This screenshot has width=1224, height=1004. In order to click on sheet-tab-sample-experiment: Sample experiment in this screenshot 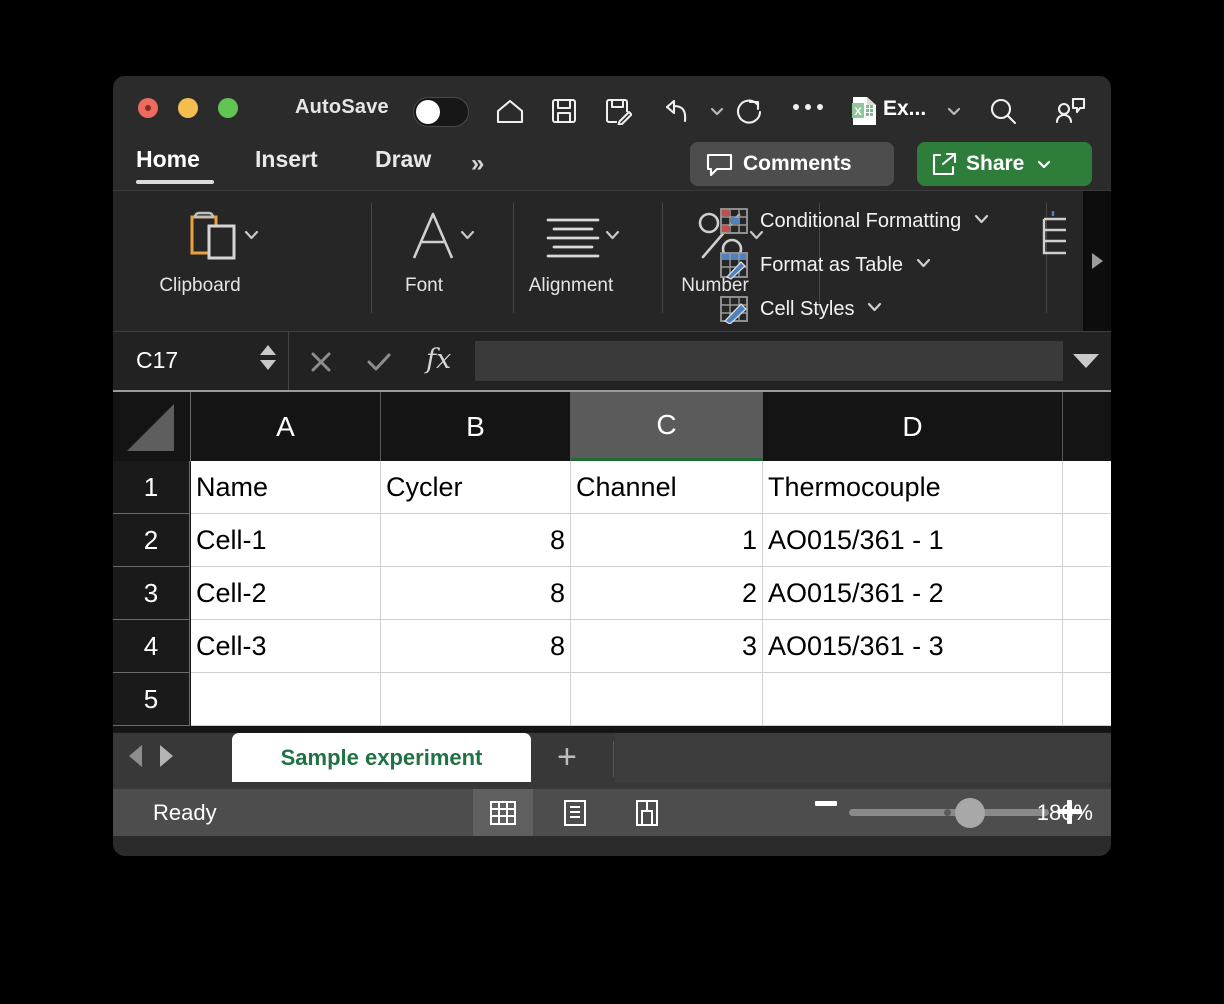, I will do `click(381, 757)`.